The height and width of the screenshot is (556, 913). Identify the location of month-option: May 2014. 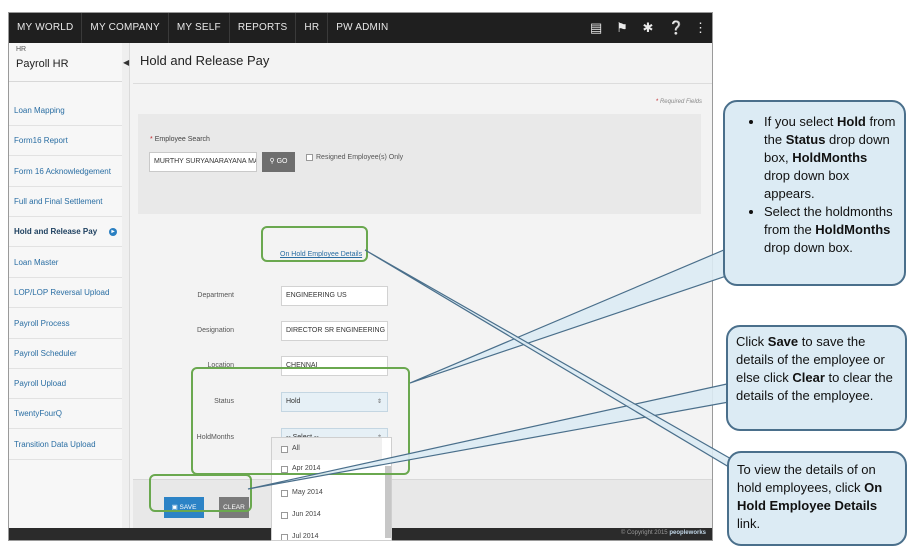
(327, 493).